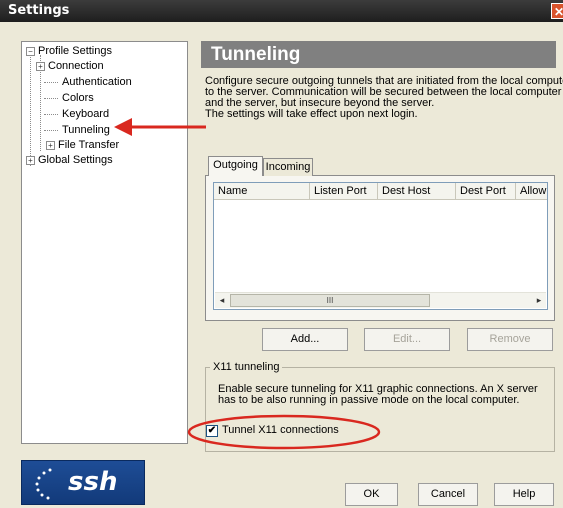 Image resolution: width=563 pixels, height=508 pixels. What do you see at coordinates (123, 127) in the screenshot?
I see `annotation-arrowhead-icon` at bounding box center [123, 127].